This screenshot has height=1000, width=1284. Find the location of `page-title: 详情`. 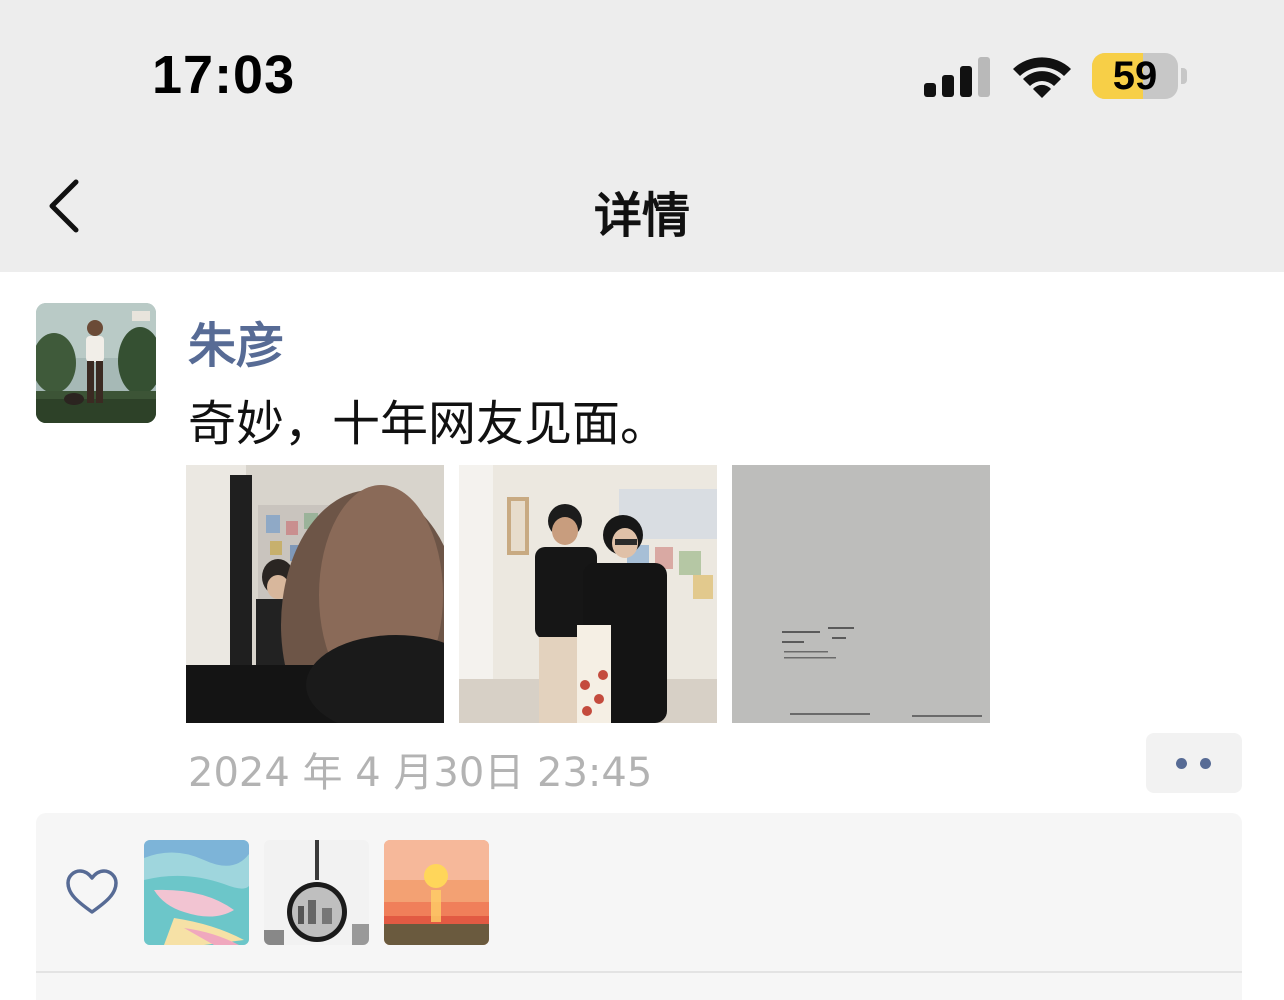

page-title: 详情 is located at coordinates (641, 216).